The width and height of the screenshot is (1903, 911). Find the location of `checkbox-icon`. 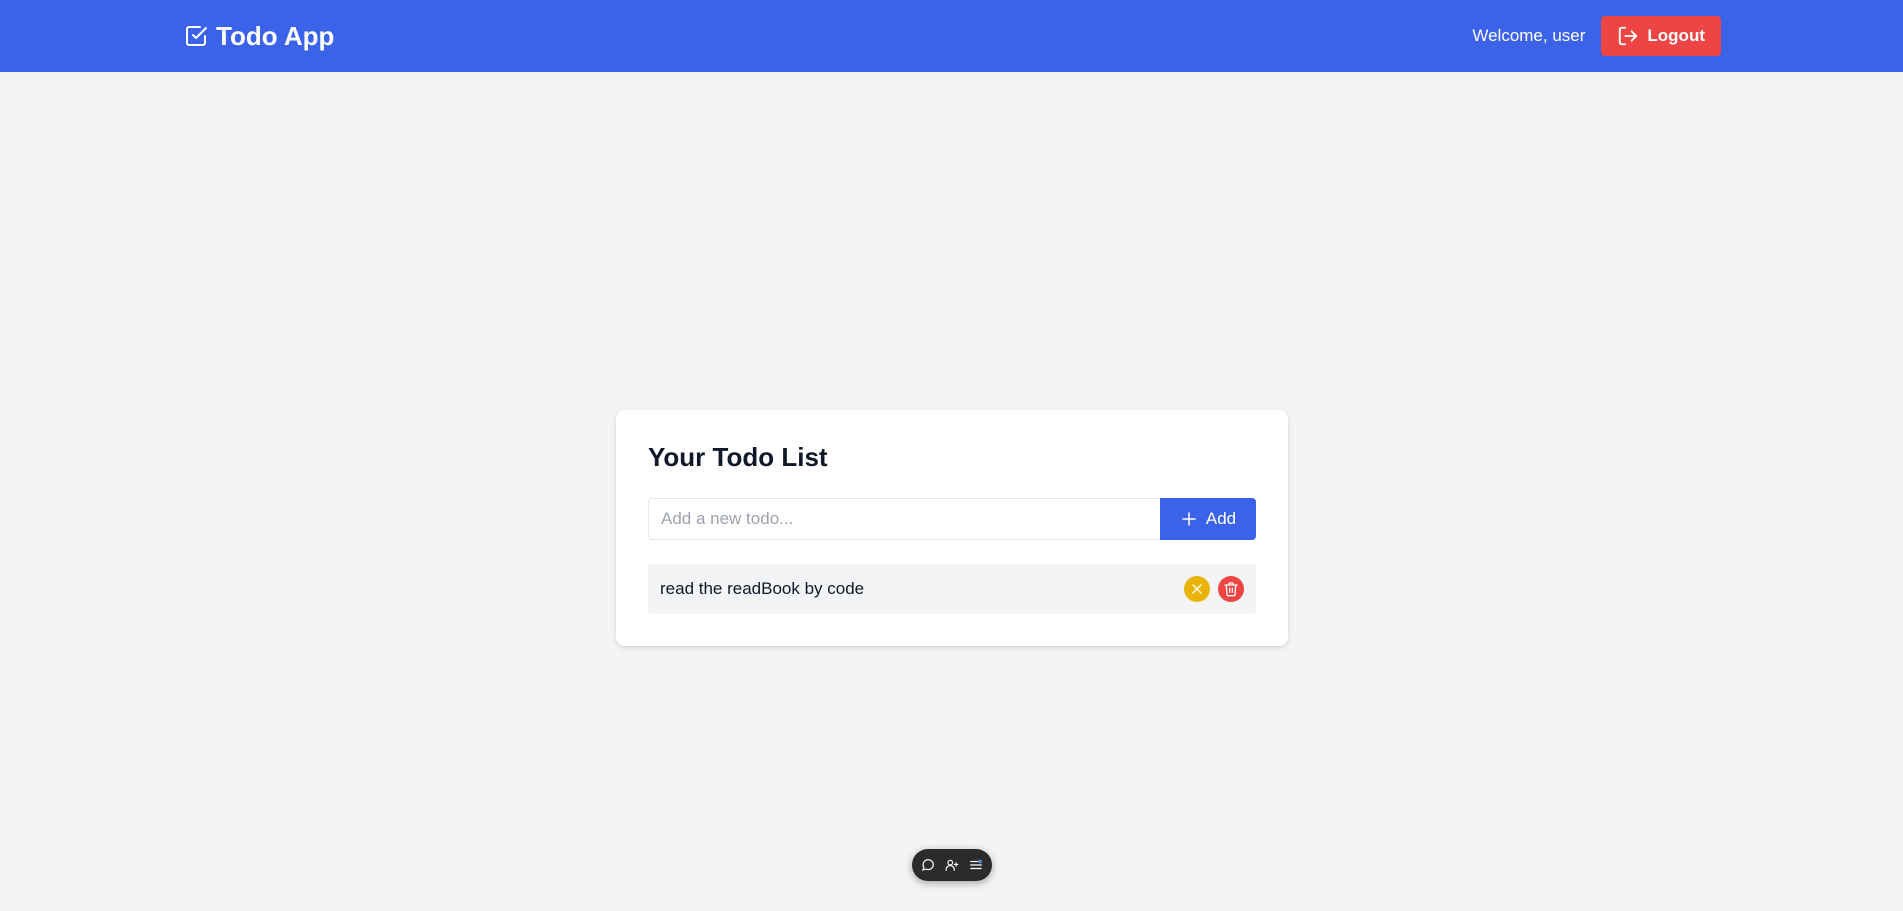

checkbox-icon is located at coordinates (196, 36).